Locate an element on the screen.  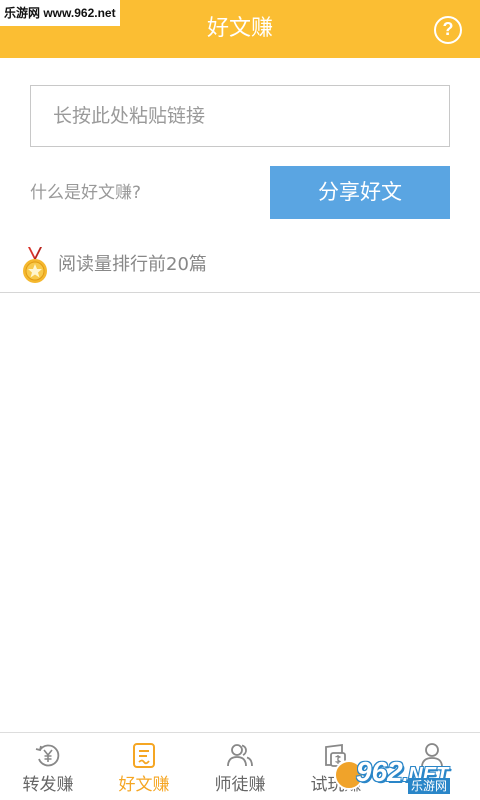
tab-label: 师徒赚 is located at coordinates (240, 785).